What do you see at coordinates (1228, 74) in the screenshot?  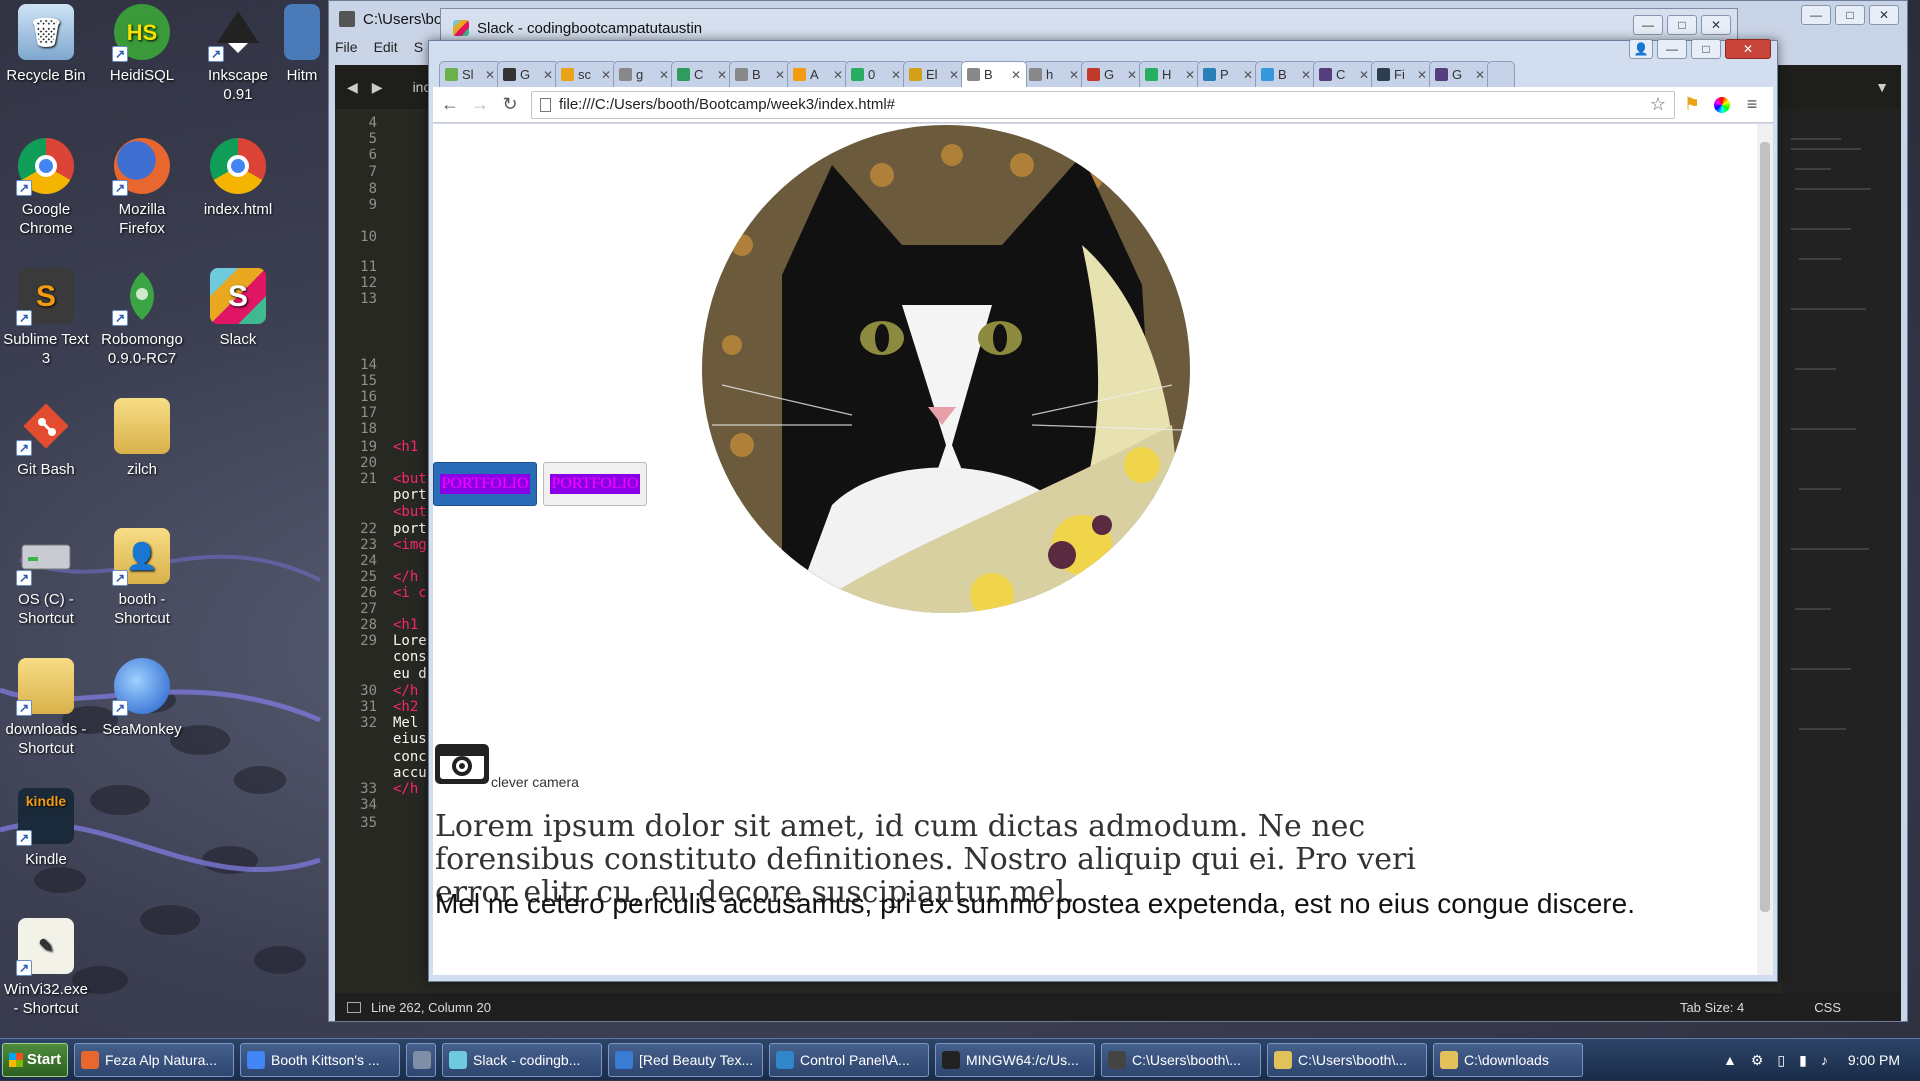 I see `browser-tab: P ✕` at bounding box center [1228, 74].